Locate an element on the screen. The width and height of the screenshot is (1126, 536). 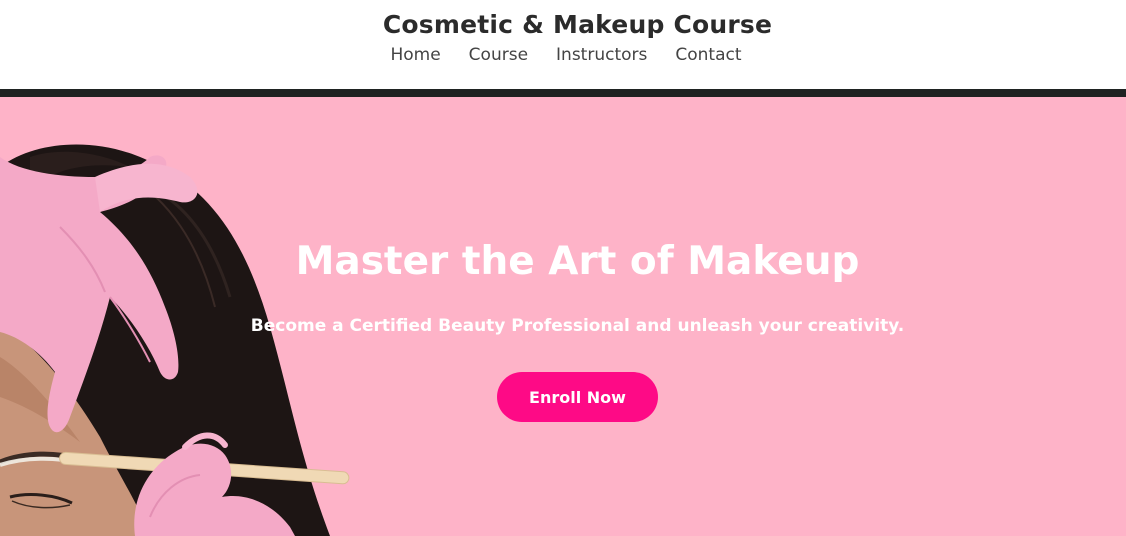
enroll-now-button: Enroll Now is located at coordinates (577, 397).